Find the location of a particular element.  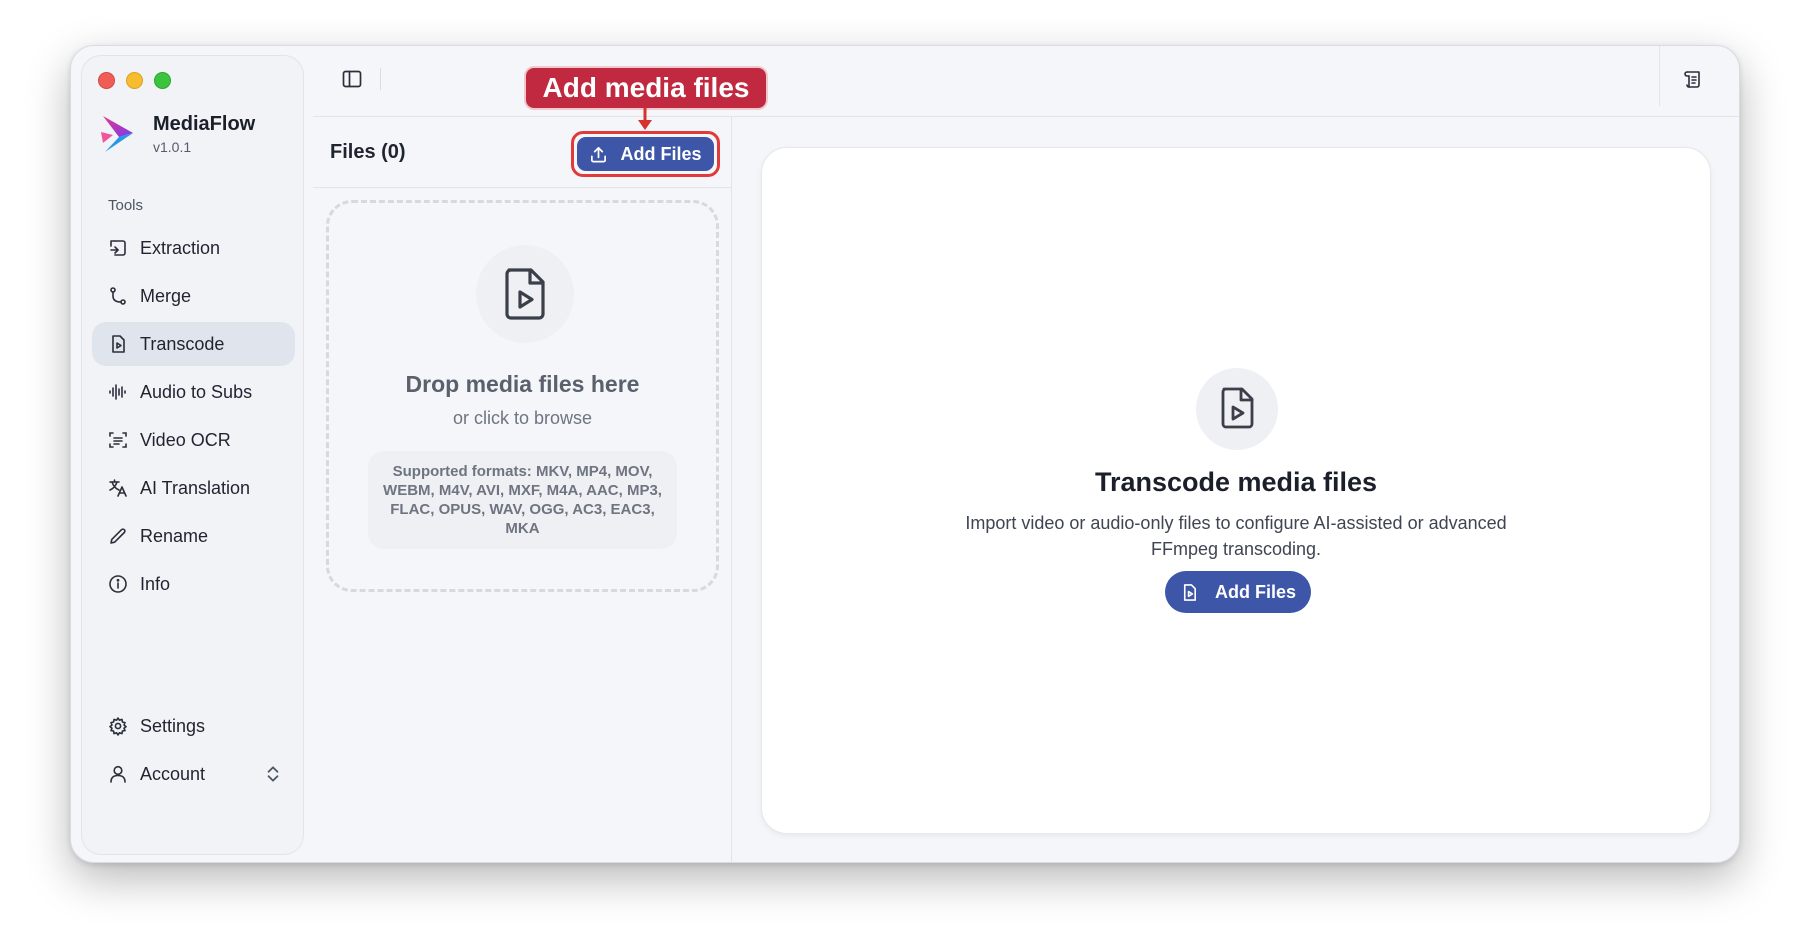

empty-state-icon-wrap is located at coordinates (1237, 409).